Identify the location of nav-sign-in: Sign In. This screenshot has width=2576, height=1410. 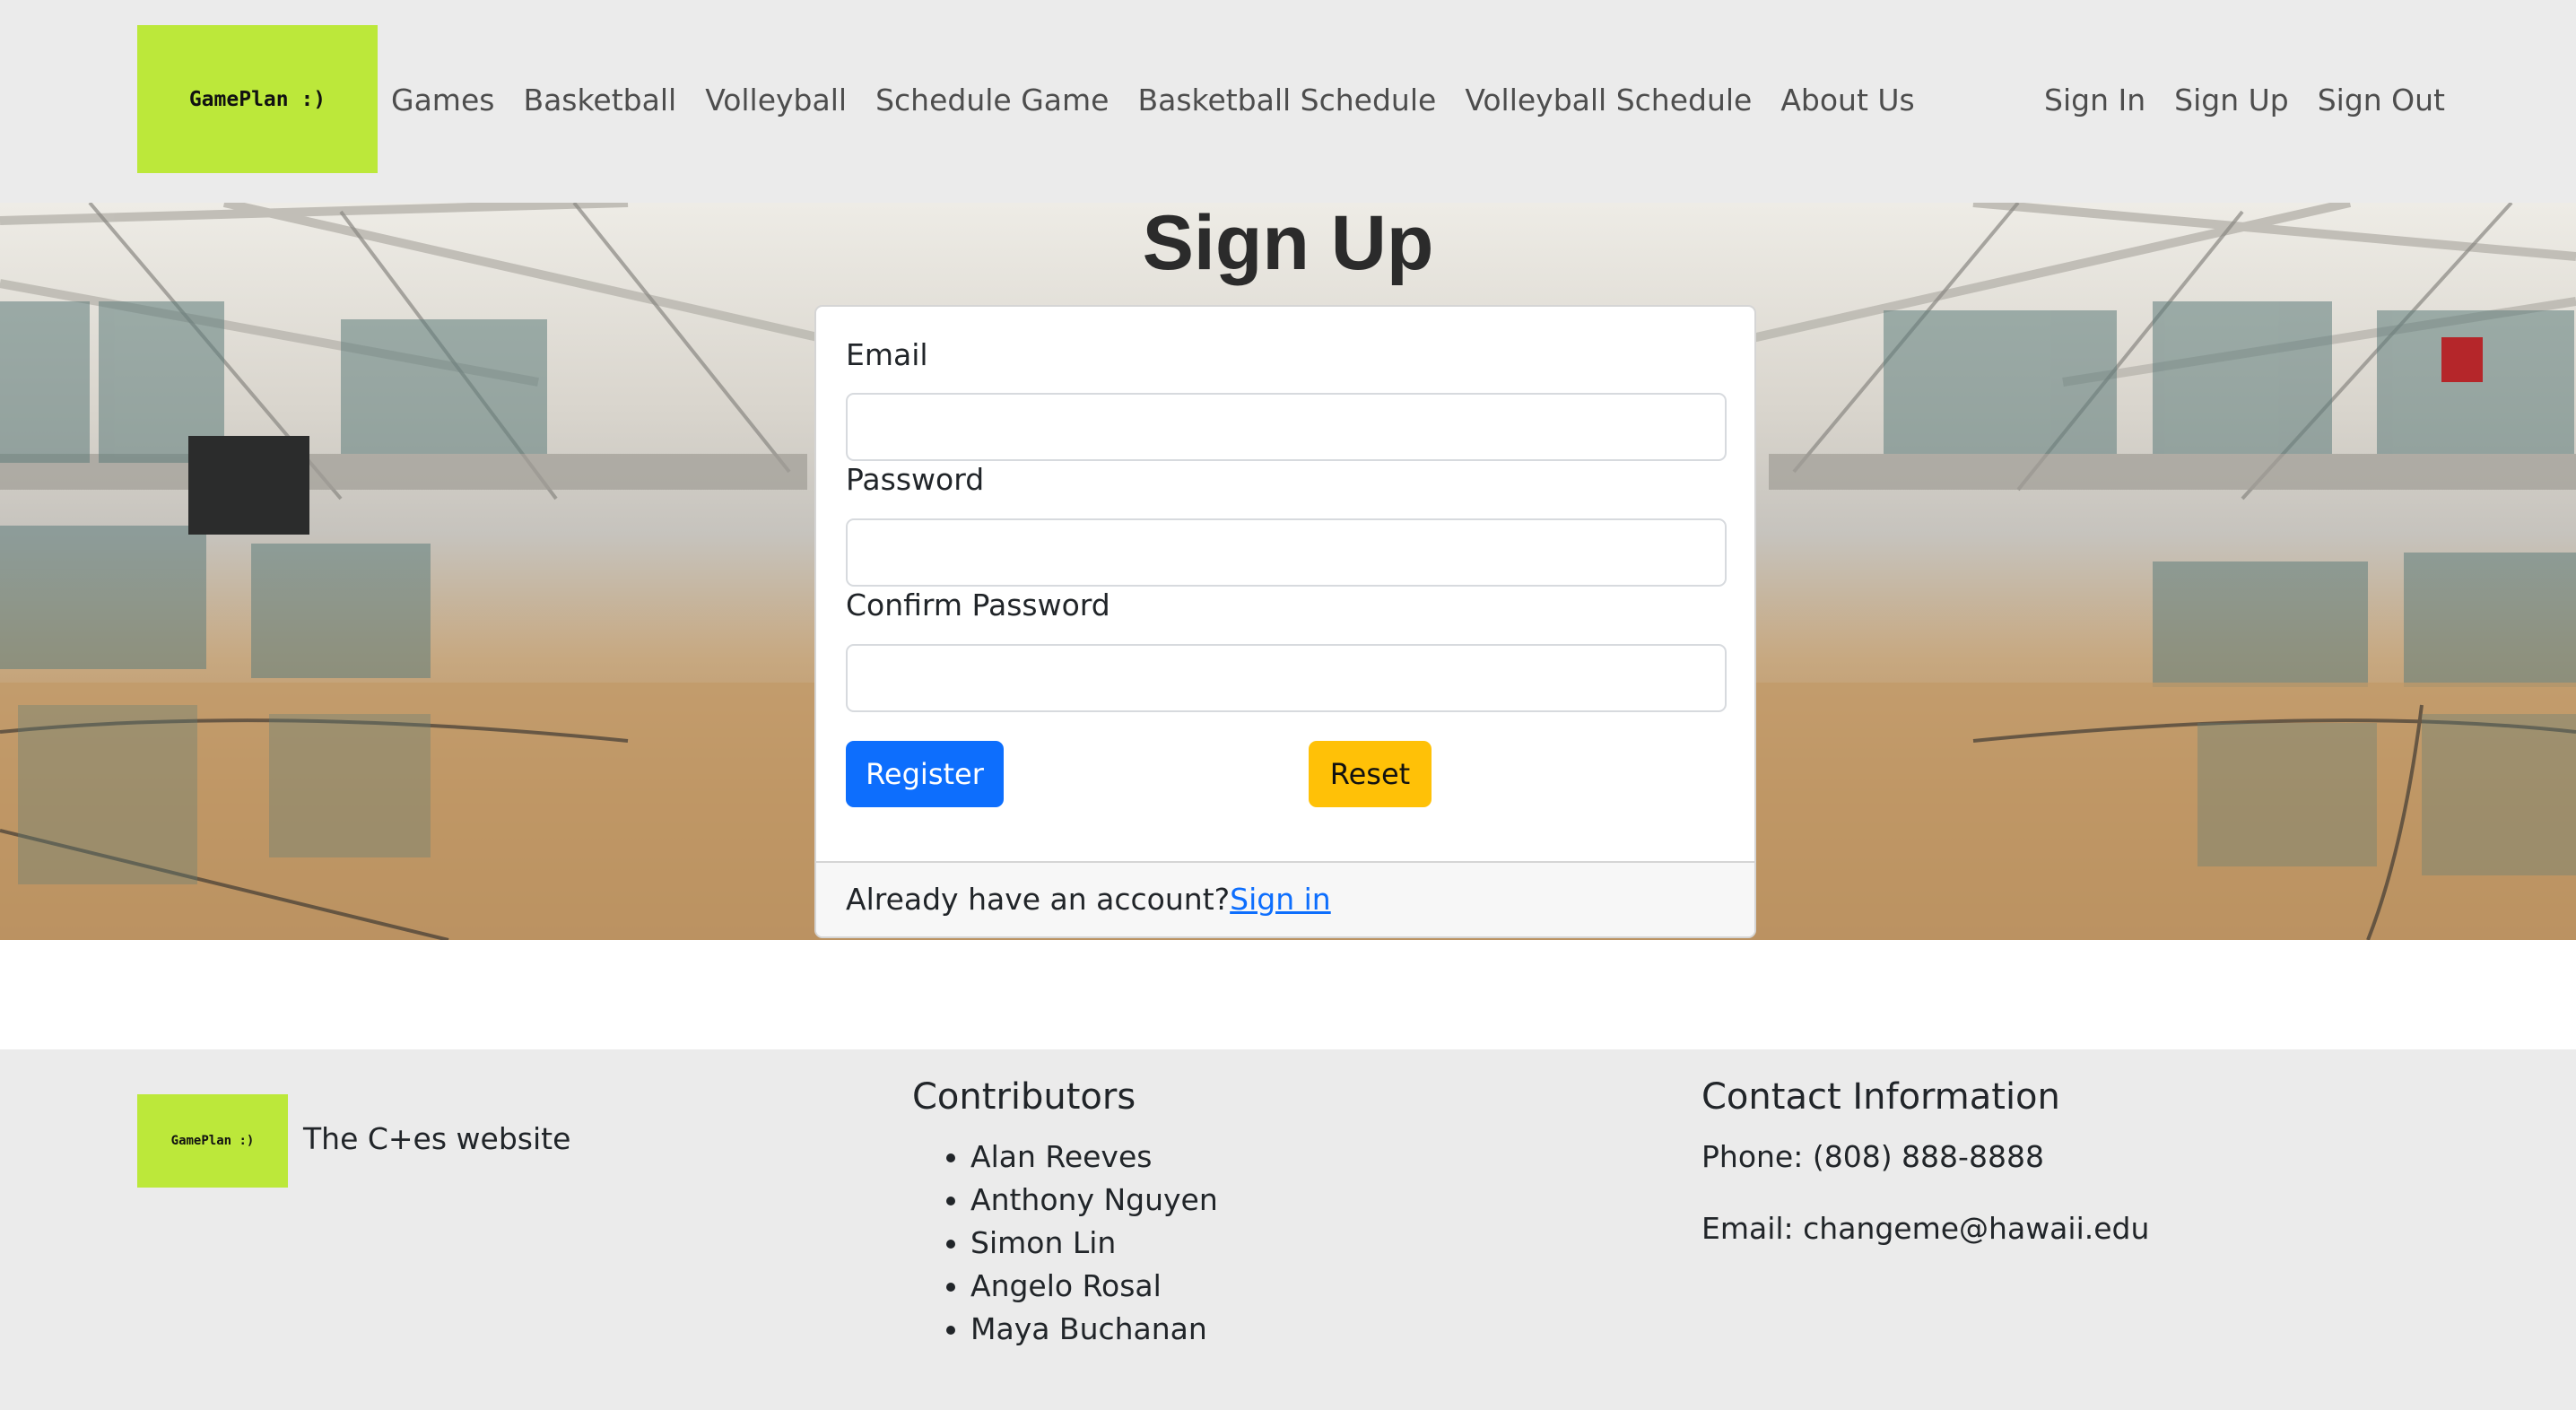
(2095, 100).